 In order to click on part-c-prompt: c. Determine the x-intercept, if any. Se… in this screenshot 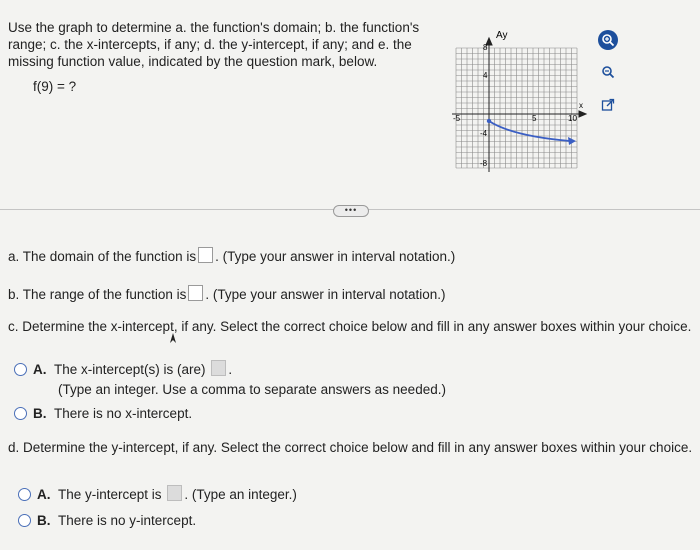, I will do `click(350, 326)`.